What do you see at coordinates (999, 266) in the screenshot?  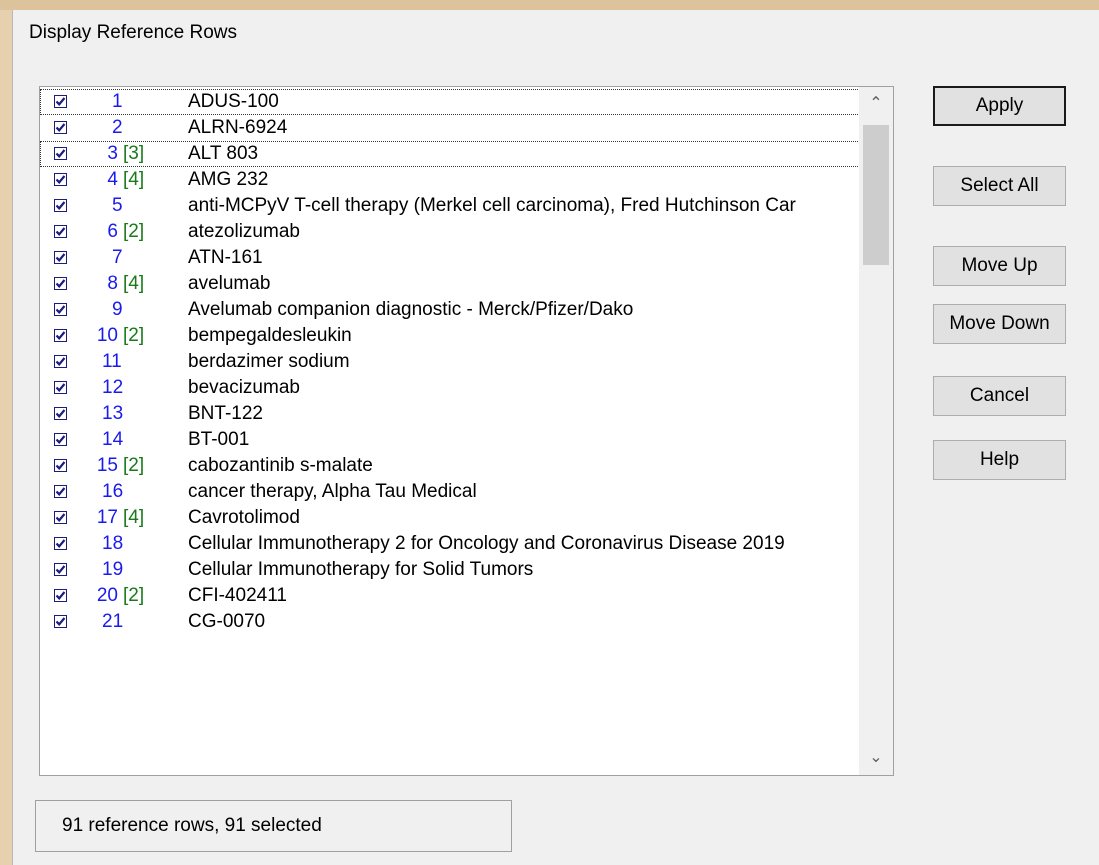 I see `move-up-button: Move Up` at bounding box center [999, 266].